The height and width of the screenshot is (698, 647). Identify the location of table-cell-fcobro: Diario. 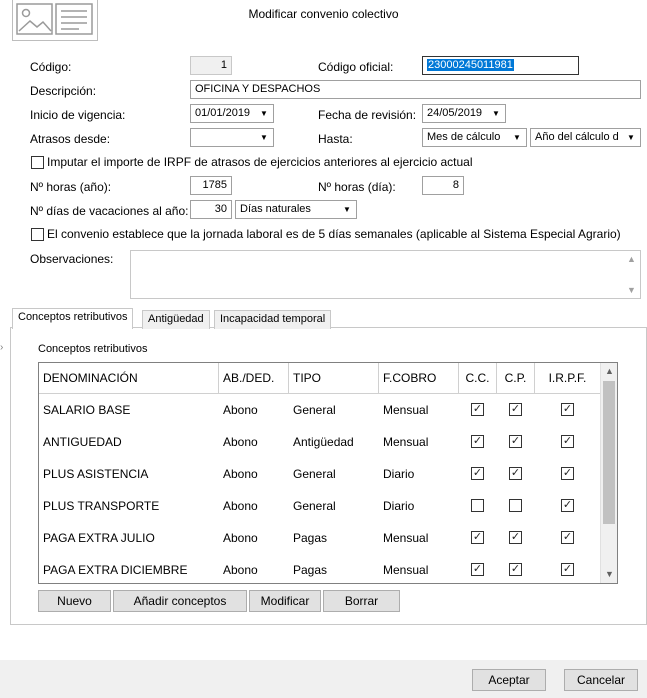
(399, 506).